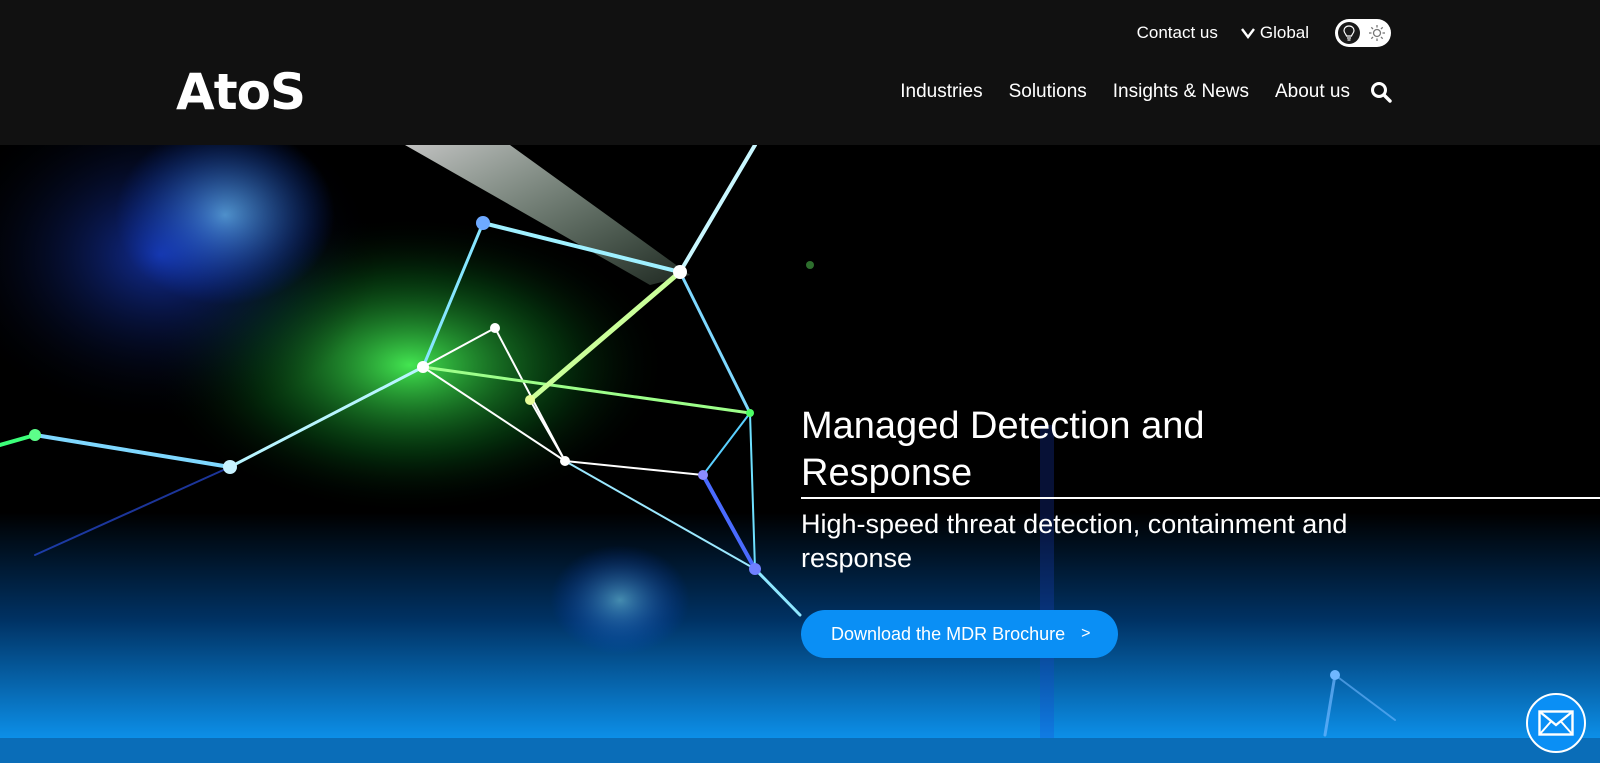 Image resolution: width=1600 pixels, height=763 pixels. I want to click on download-brochure-button: Download the MDR Brochure >, so click(959, 634).